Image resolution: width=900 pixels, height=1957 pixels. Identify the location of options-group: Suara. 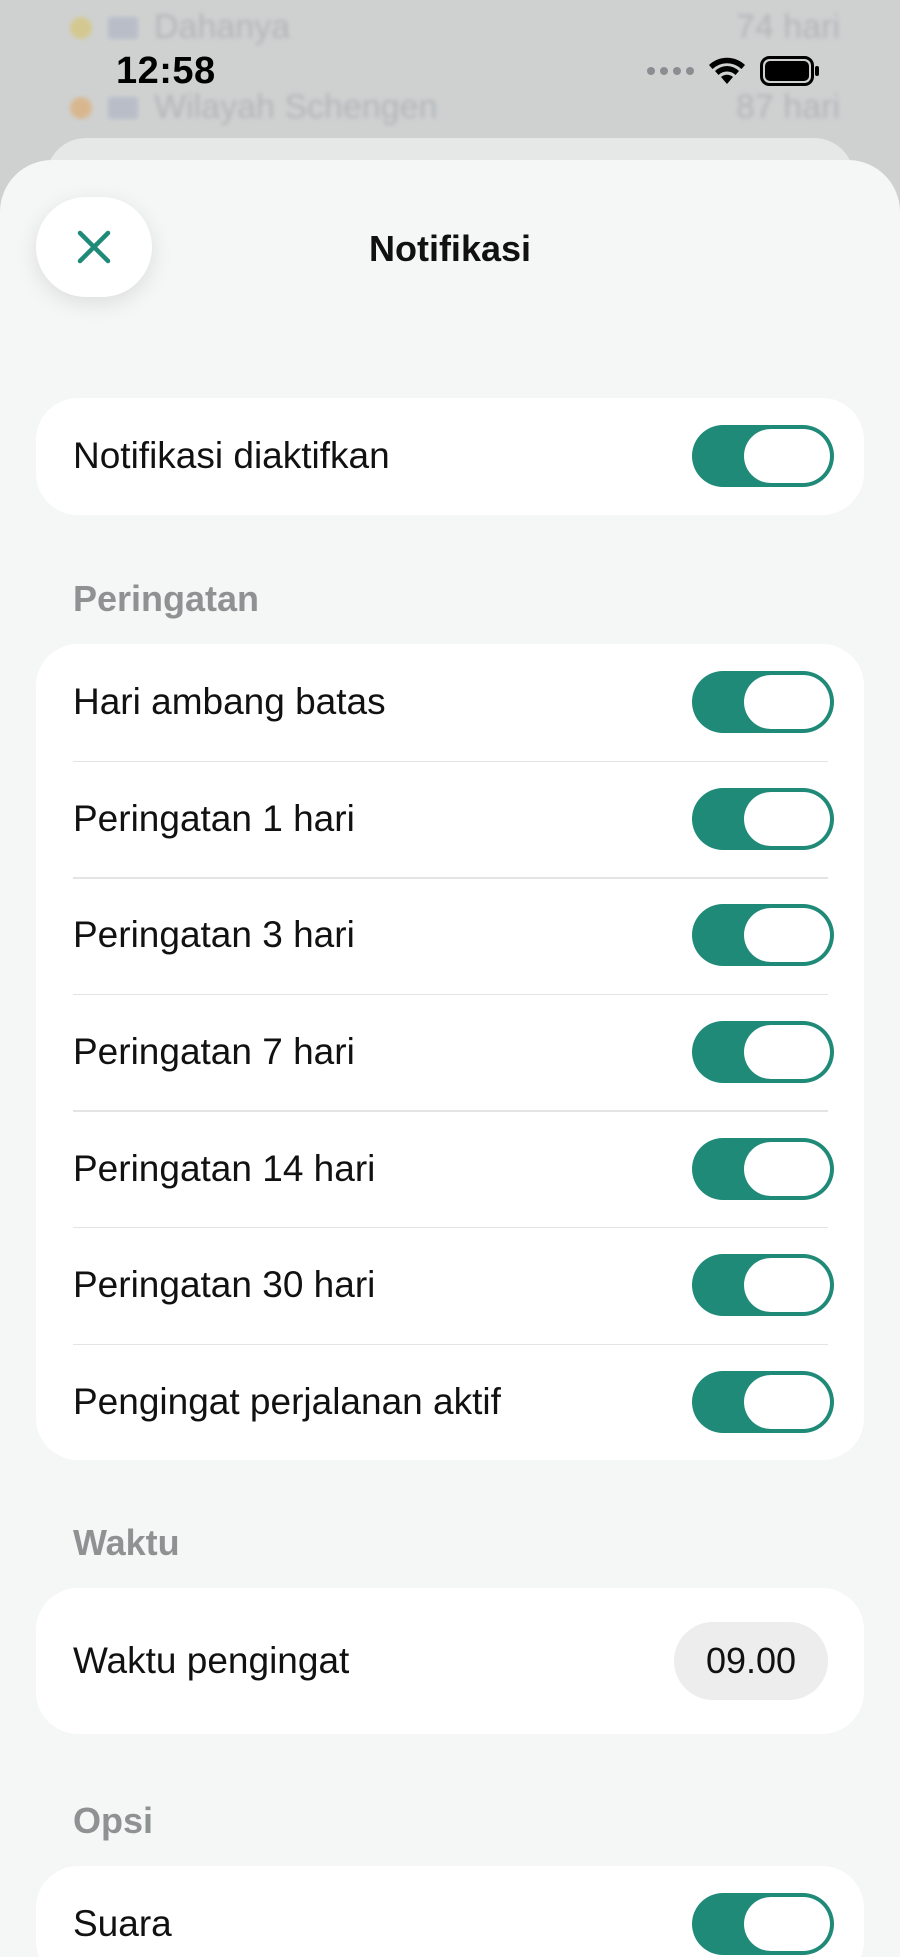
(450, 1911).